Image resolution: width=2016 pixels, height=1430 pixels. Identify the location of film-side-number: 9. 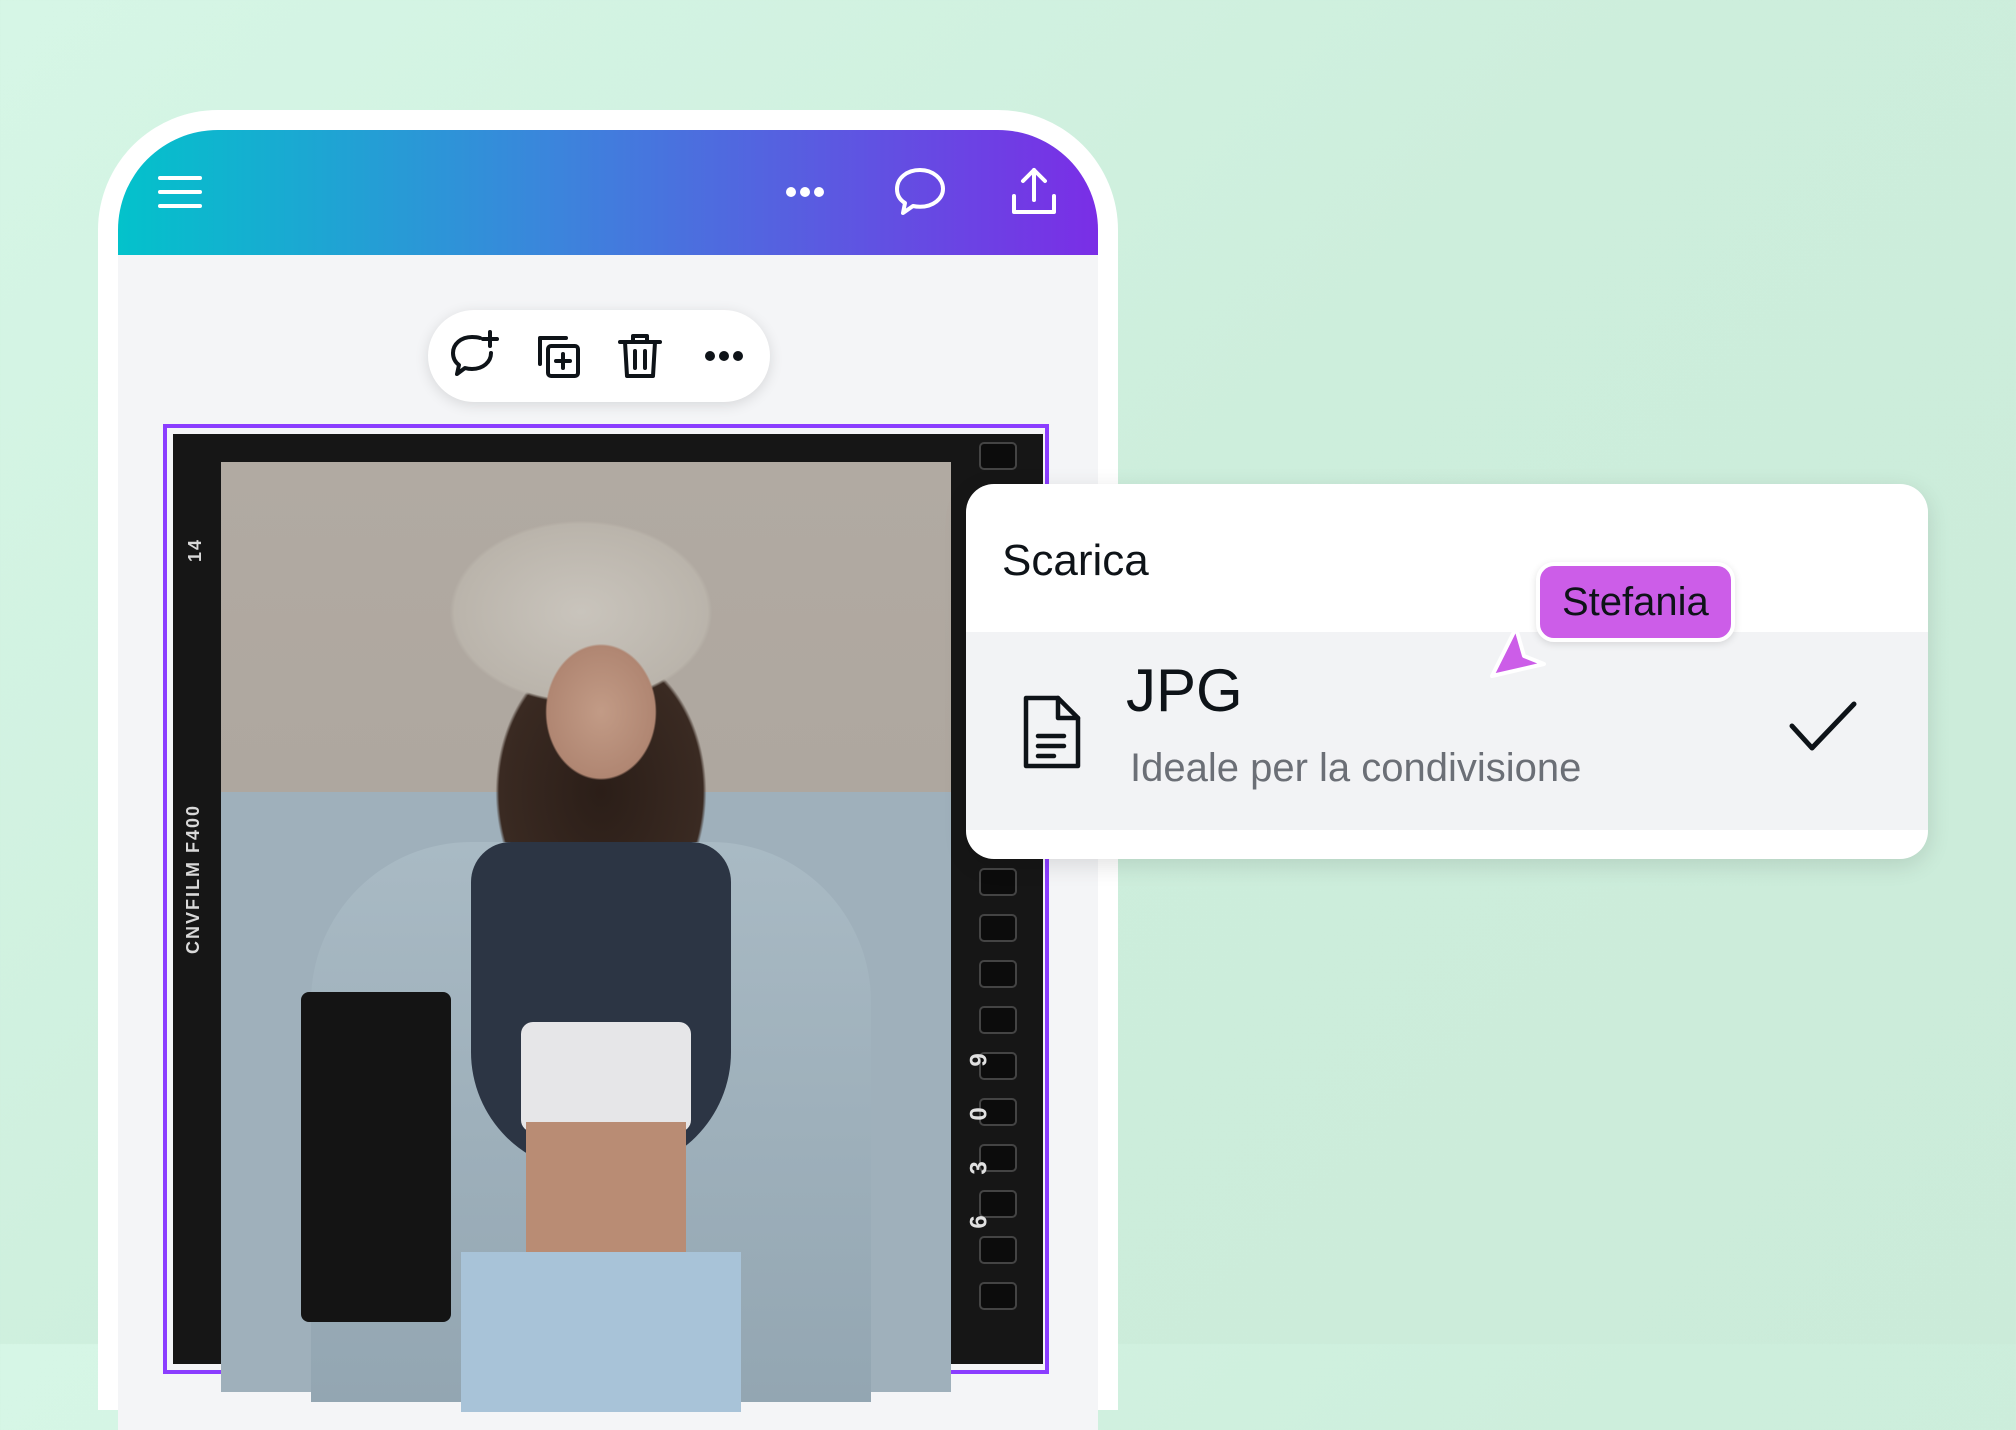
(979, 1060).